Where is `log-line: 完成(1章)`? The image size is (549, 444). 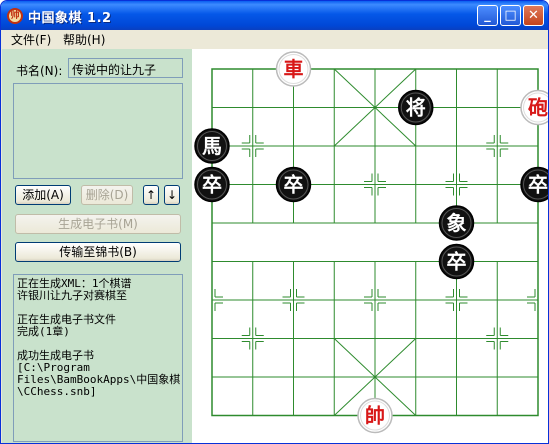 log-line: 完成(1章) is located at coordinates (43, 331).